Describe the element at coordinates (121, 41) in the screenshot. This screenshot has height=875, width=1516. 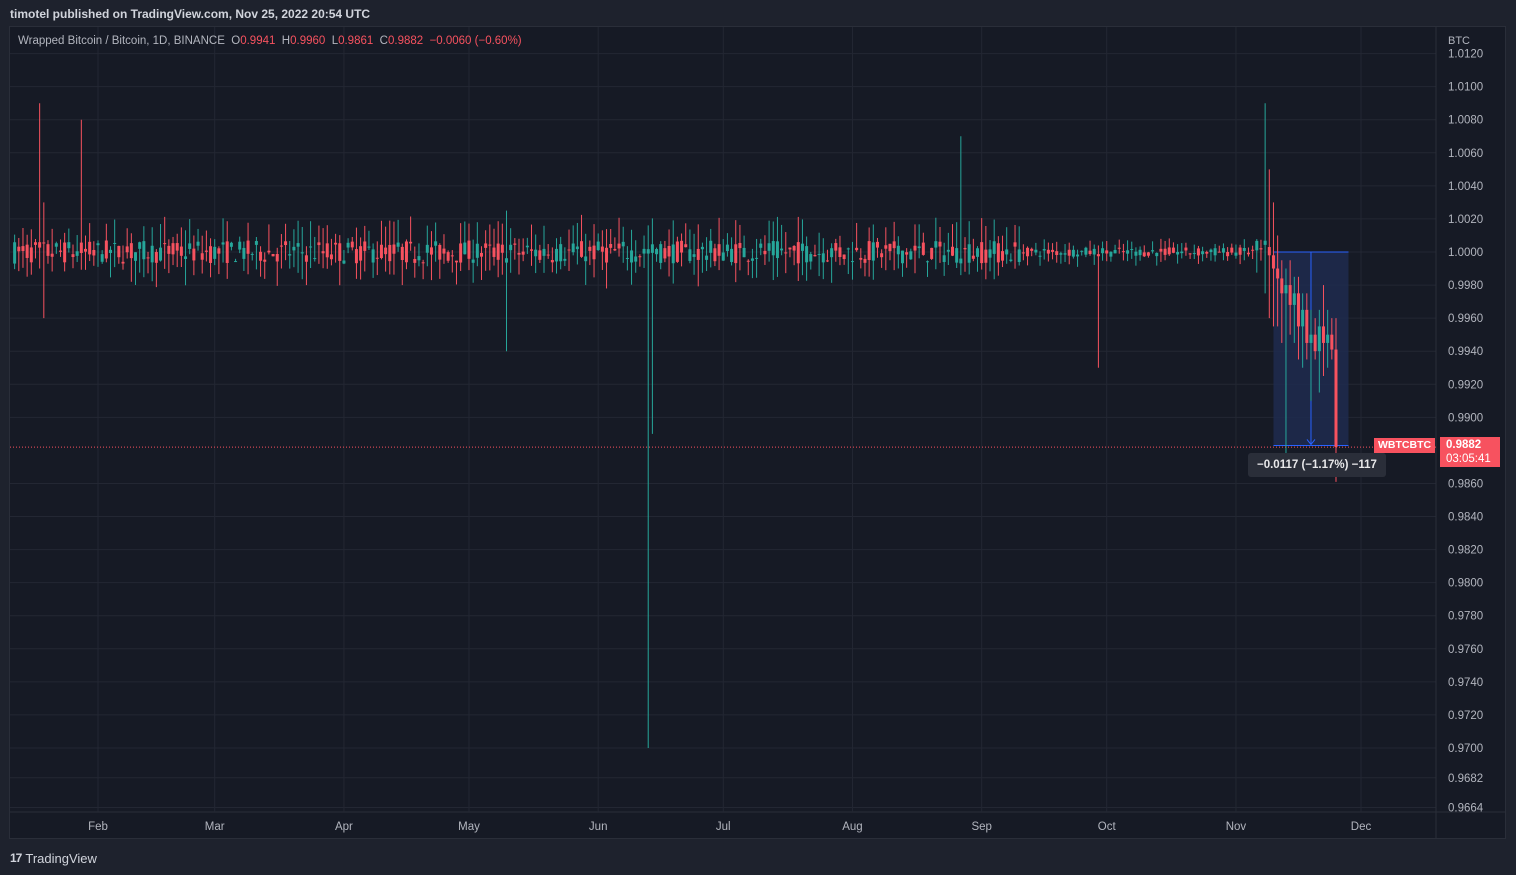
I see `symbol-title: Wrapped Bitcoin / Bitcoin, 1D, BINANCE` at that location.